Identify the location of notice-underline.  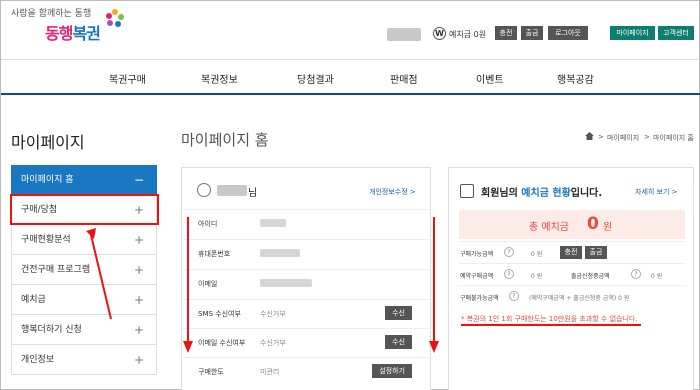
(551, 325).